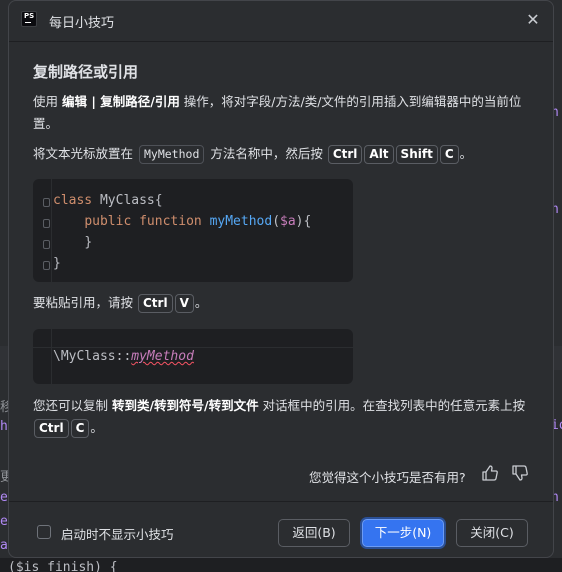 The height and width of the screenshot is (572, 562). I want to click on dont-show-checkbox, so click(44, 532).